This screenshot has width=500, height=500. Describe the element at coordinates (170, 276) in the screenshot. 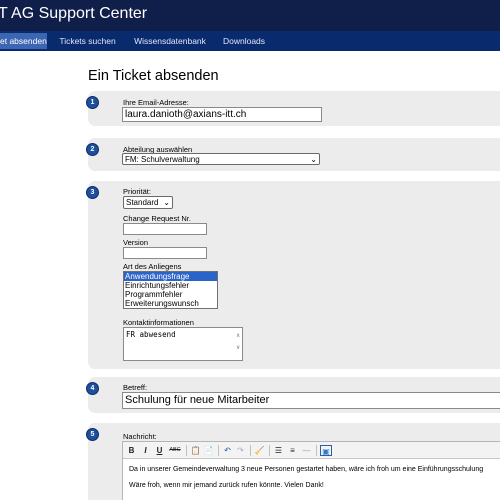

I see `list-item: Anwendungsfrage` at that location.